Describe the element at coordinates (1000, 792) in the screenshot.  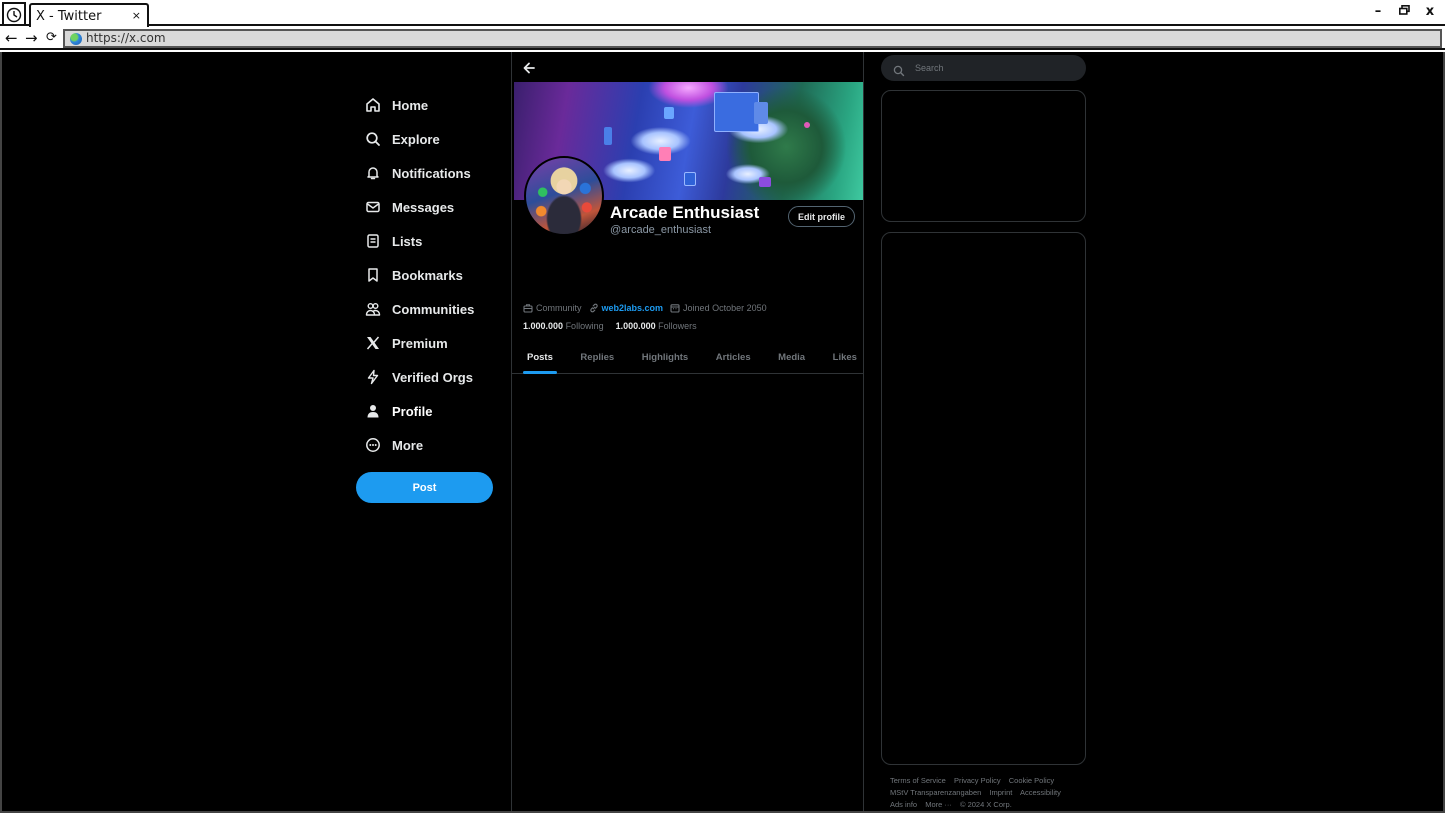
I see `footer-link: Imprint` at that location.